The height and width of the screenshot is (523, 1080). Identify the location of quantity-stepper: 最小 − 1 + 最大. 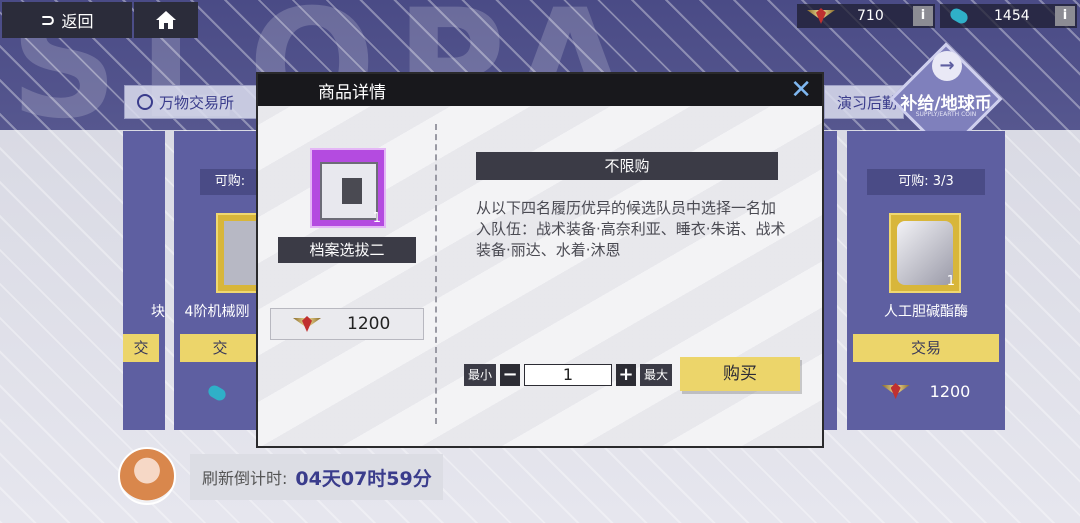
(568, 375).